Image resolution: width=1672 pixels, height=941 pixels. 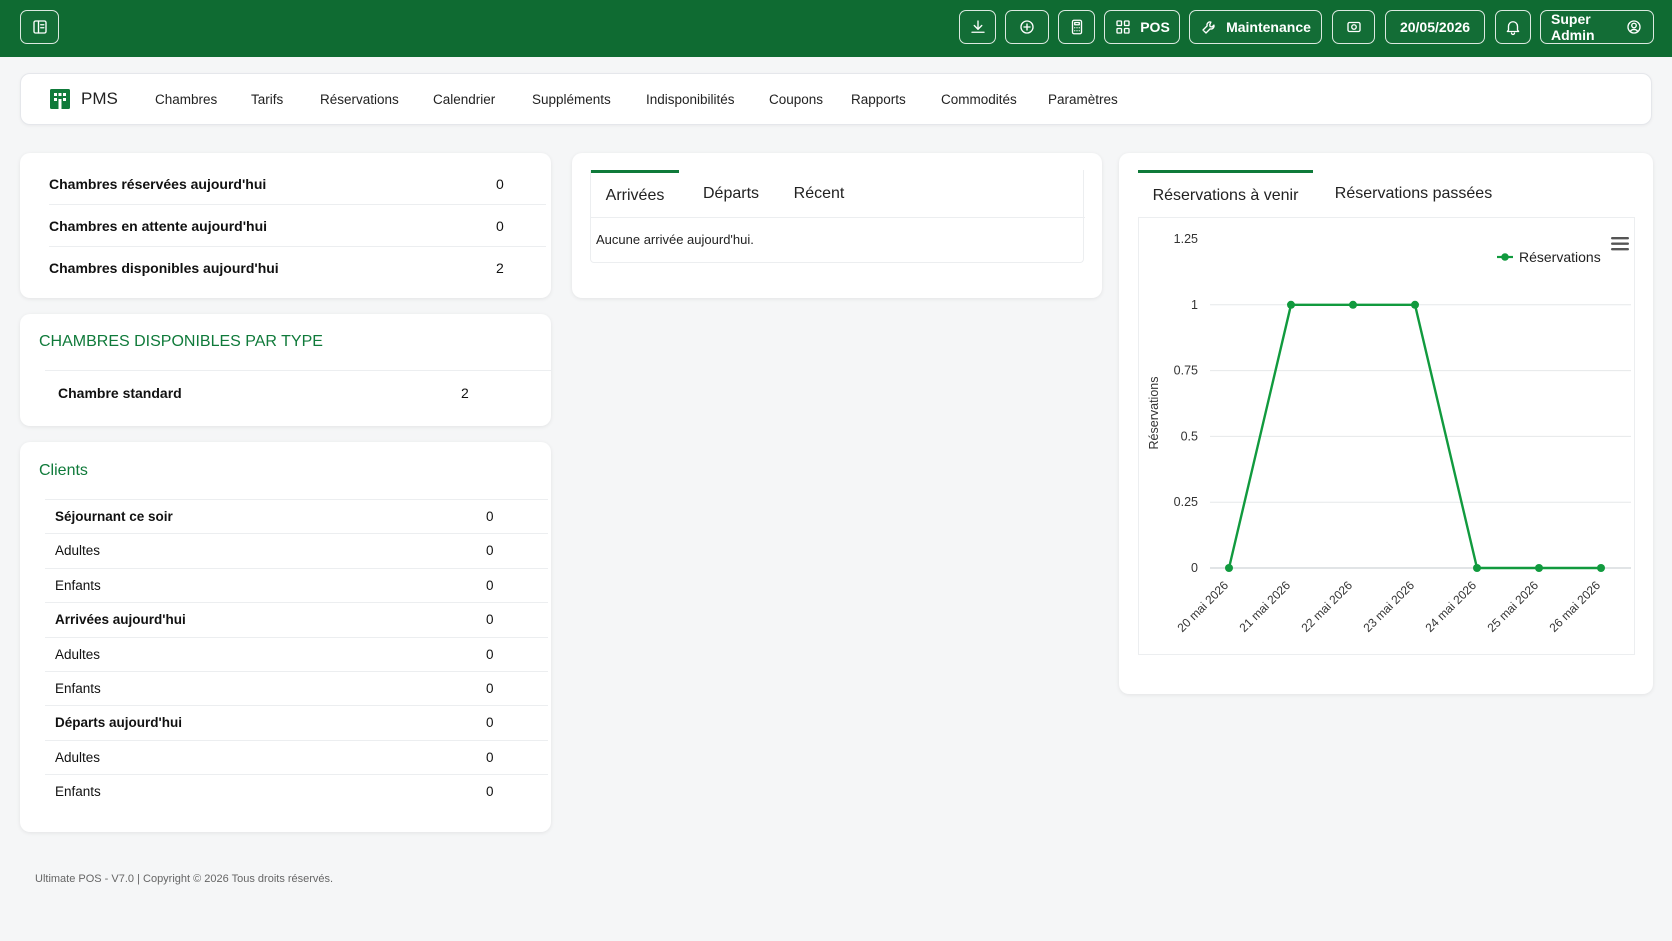 I want to click on y-tick-label: 0, so click(x=1194, y=568).